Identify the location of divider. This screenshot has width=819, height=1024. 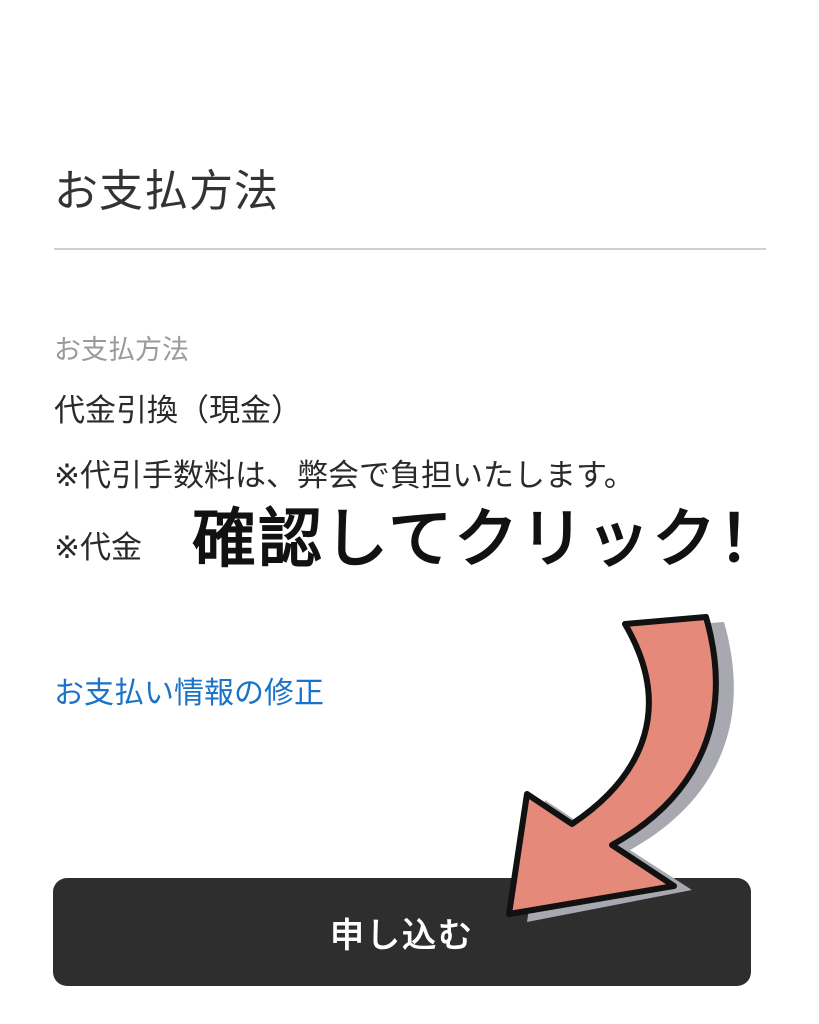
(410, 249).